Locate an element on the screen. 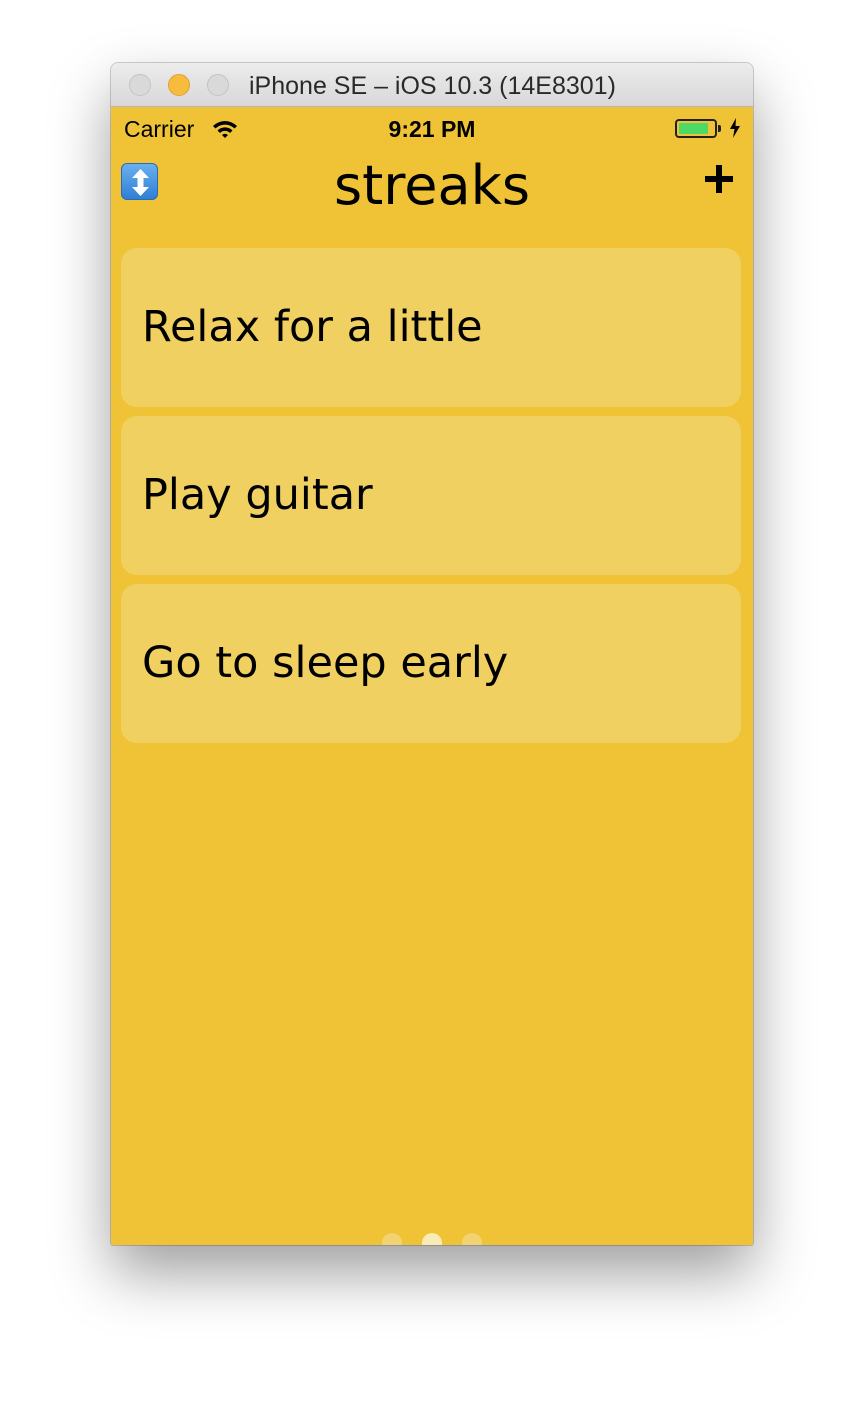 The width and height of the screenshot is (864, 1404). streak-label: Relax for a little is located at coordinates (312, 327).